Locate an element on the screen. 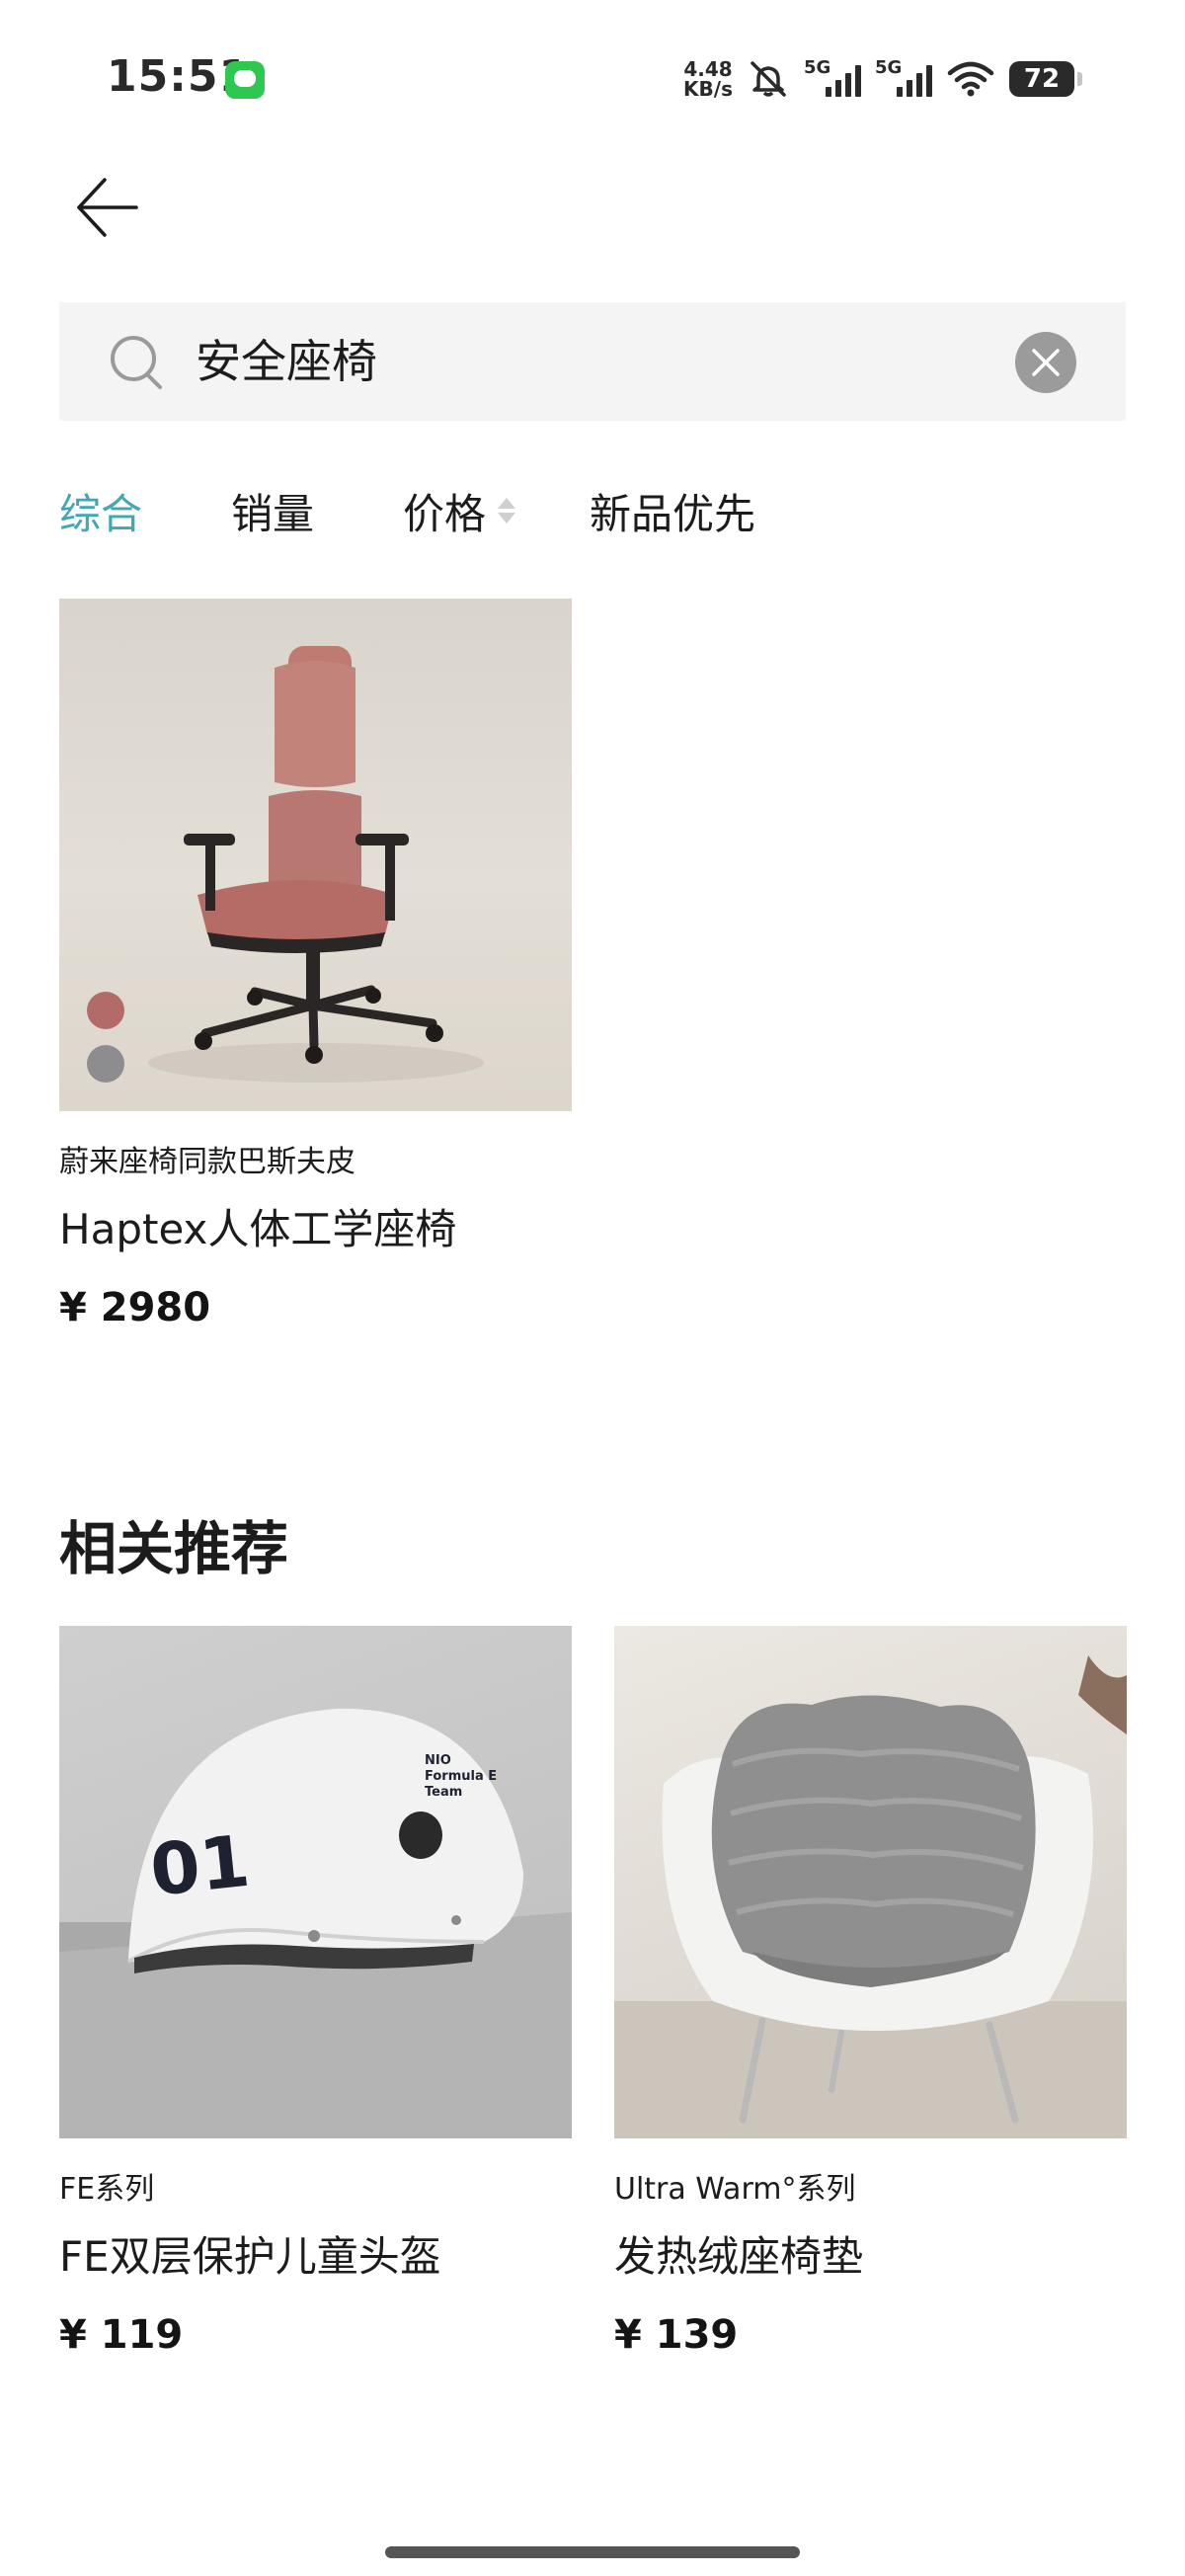 Image resolution: width=1185 pixels, height=2576 pixels. svg-text: NIO is located at coordinates (438, 1760).